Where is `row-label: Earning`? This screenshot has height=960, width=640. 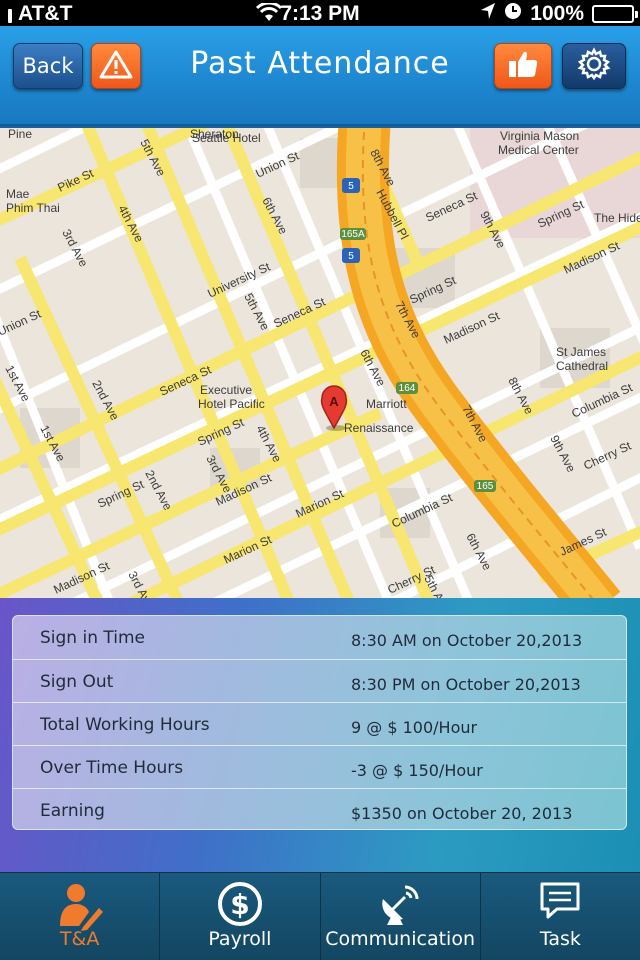
row-label: Earning is located at coordinates (72, 811).